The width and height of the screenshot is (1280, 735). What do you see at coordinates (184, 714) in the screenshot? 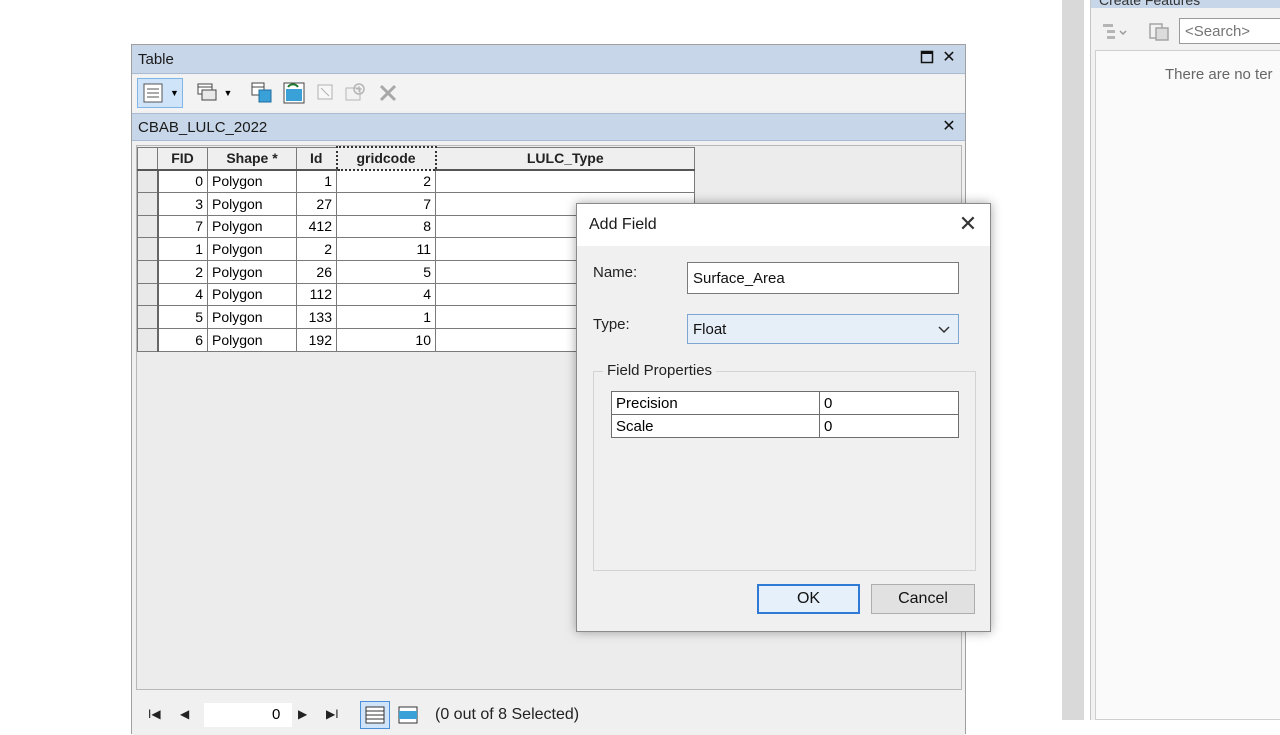
I see `previous-record-icon: ◀` at bounding box center [184, 714].